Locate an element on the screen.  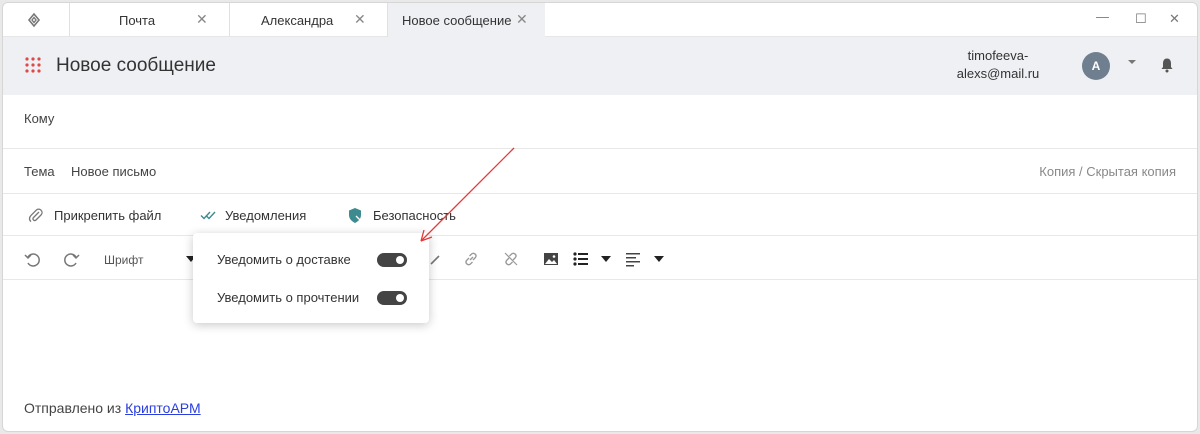
cc-bcc-link: Копия / Скрытая копия is located at coordinates (1107, 171).